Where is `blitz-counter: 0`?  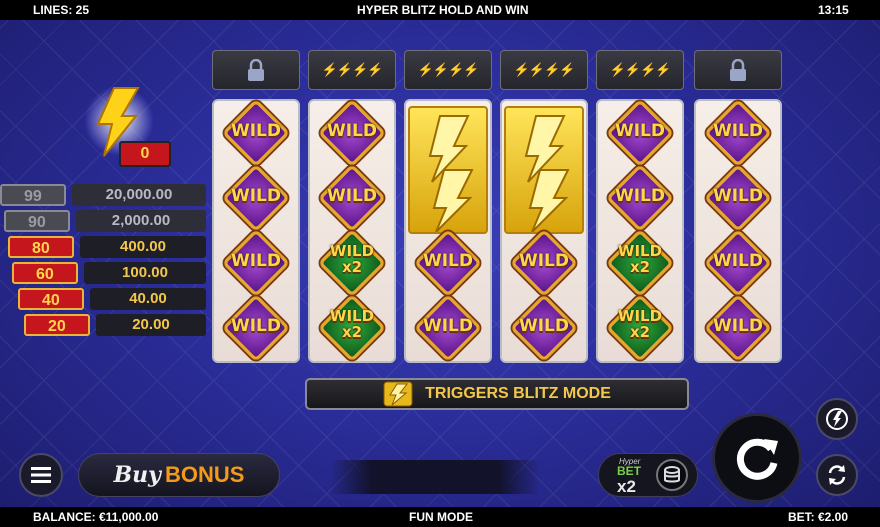 blitz-counter: 0 is located at coordinates (130, 128).